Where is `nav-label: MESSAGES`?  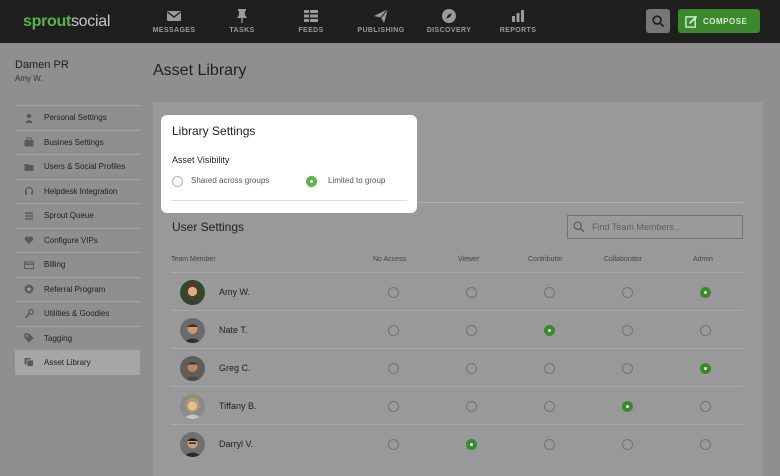
nav-label: MESSAGES is located at coordinates (174, 30).